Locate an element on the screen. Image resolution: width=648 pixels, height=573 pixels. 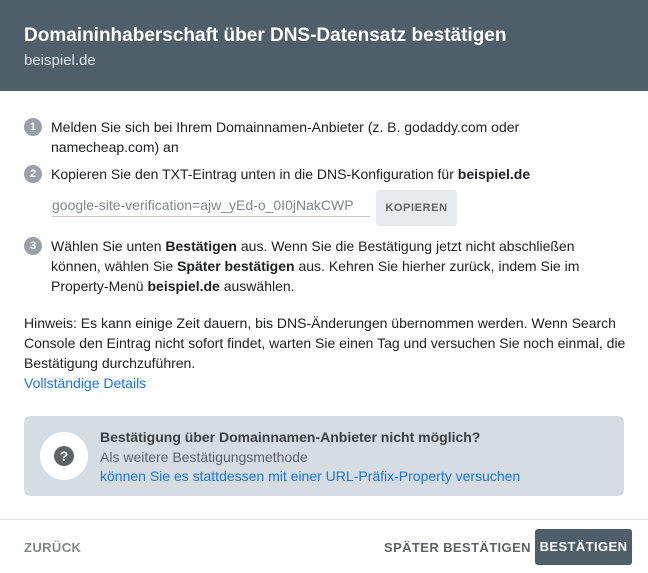
step-3-line-3: Property-Menü beispiel.de auswählen. is located at coordinates (315, 286).